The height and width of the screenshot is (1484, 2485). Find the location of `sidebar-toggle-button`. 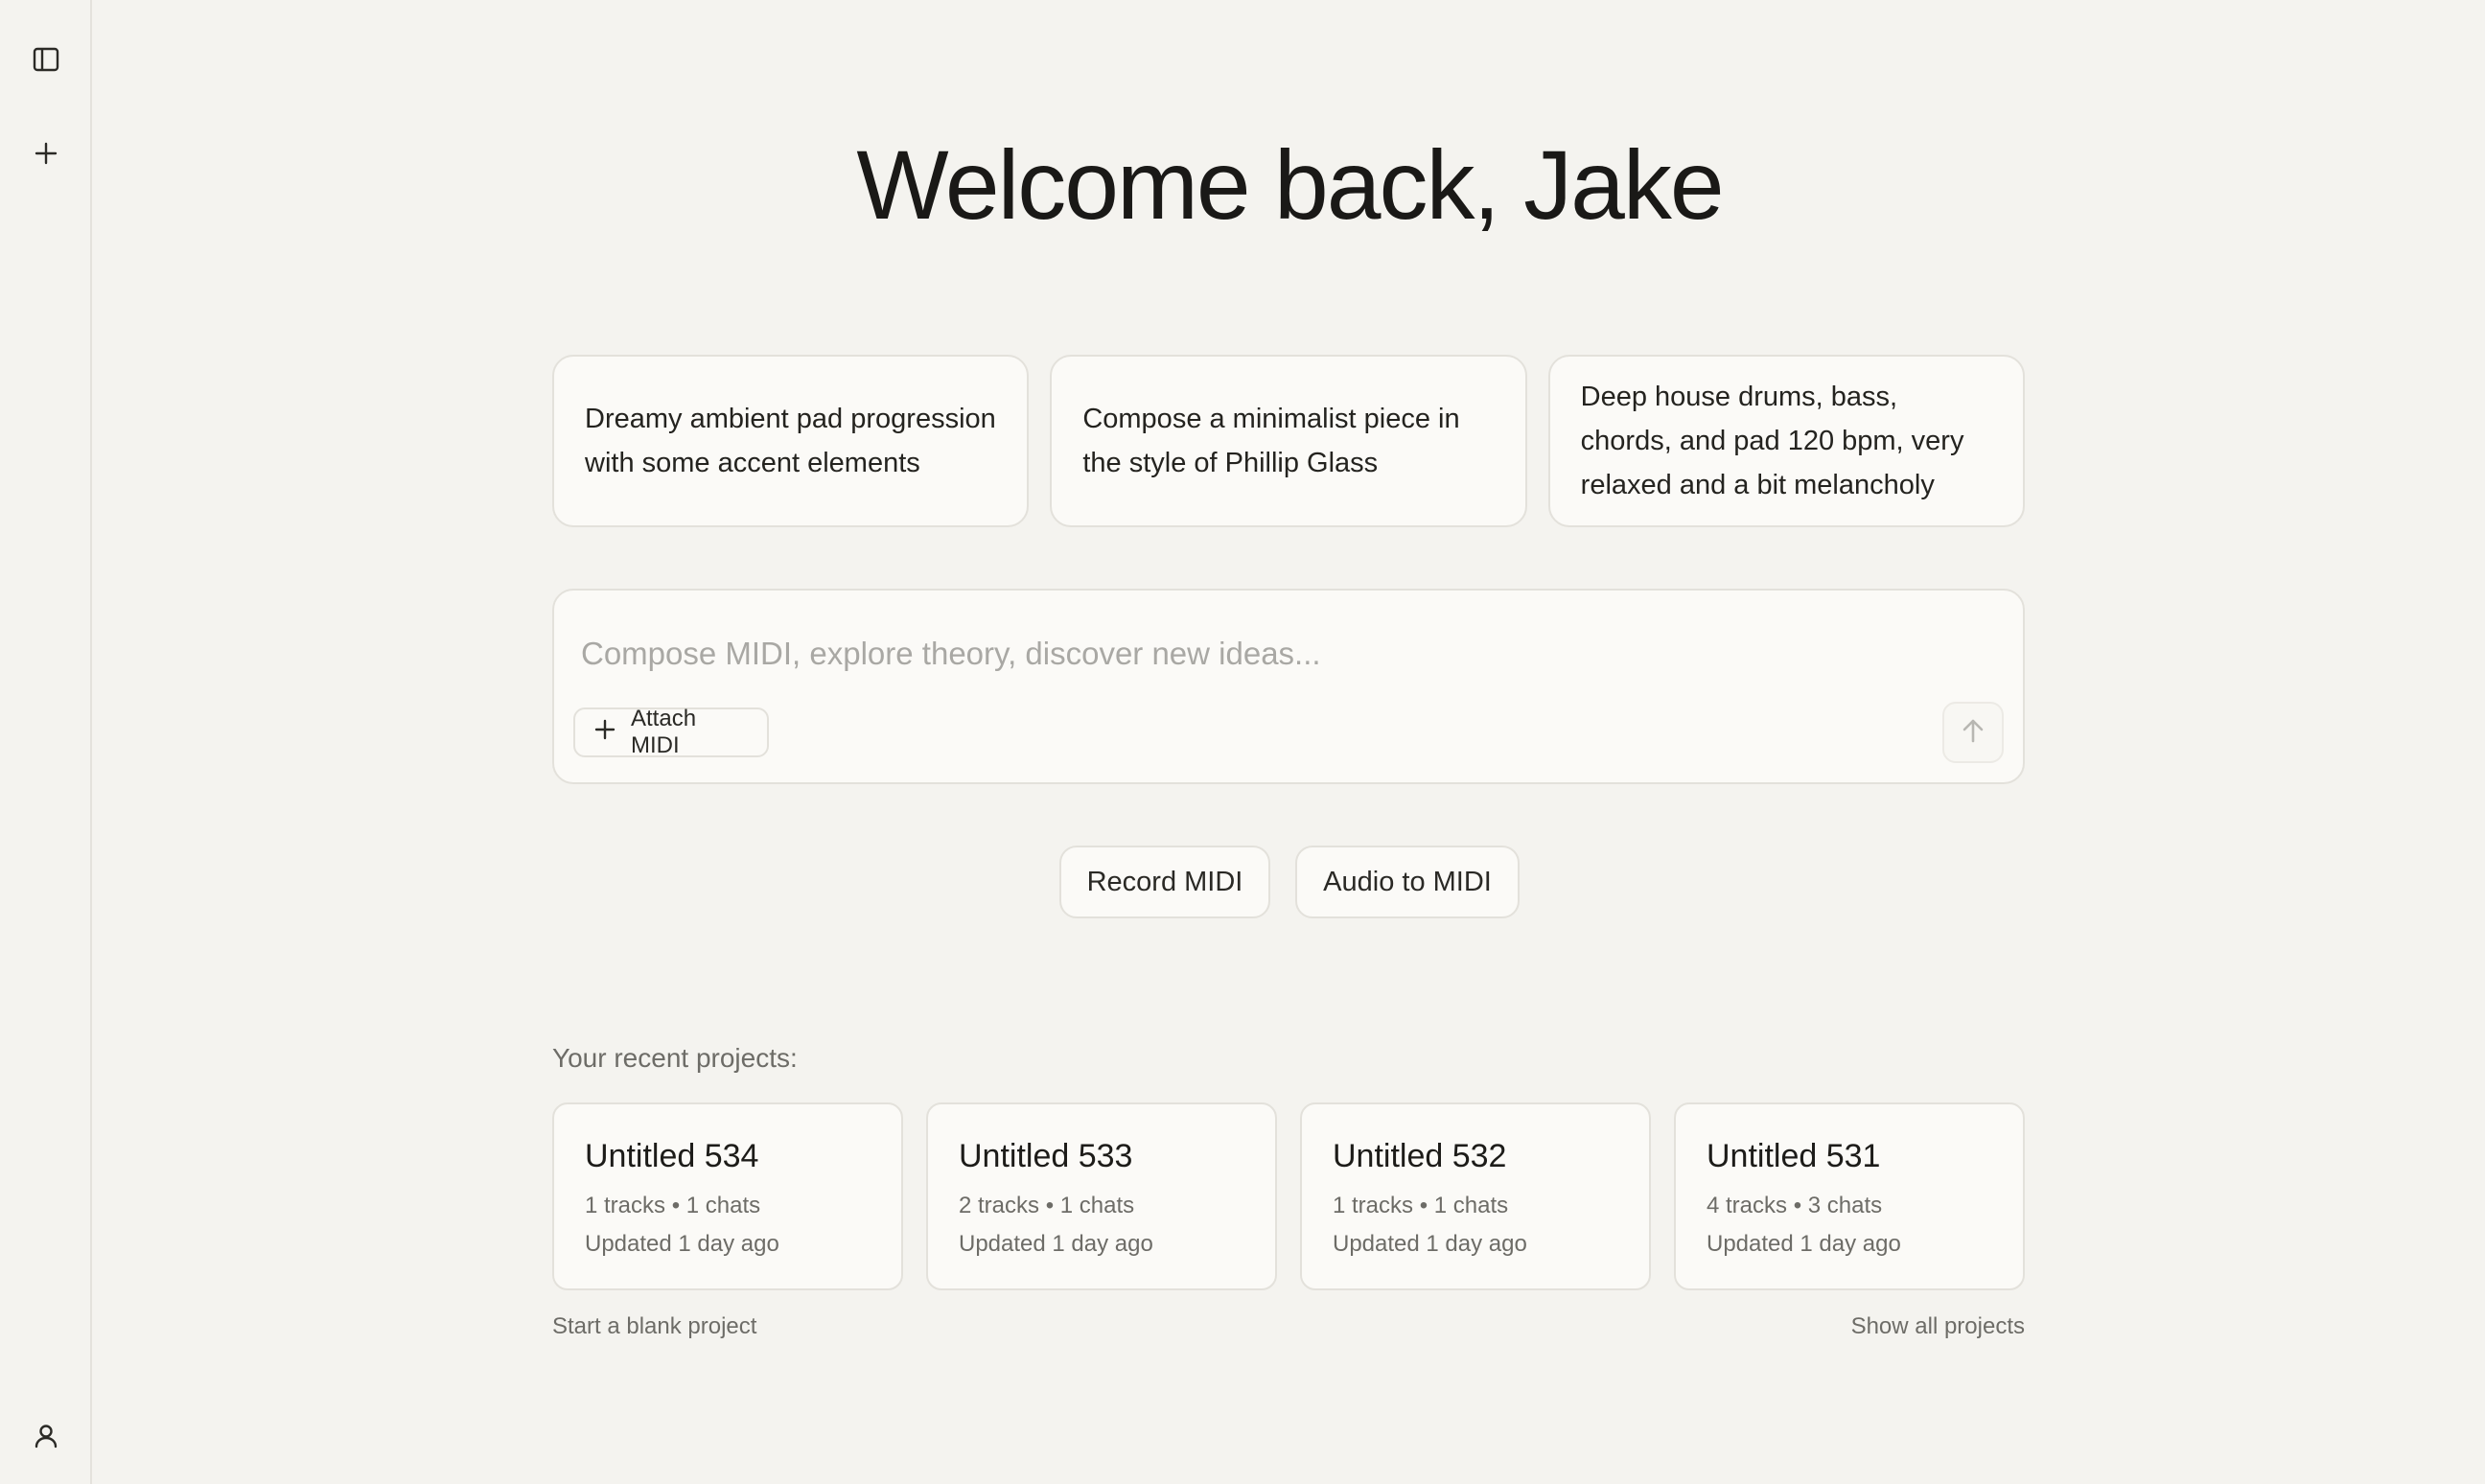

sidebar-toggle-button is located at coordinates (46, 59).